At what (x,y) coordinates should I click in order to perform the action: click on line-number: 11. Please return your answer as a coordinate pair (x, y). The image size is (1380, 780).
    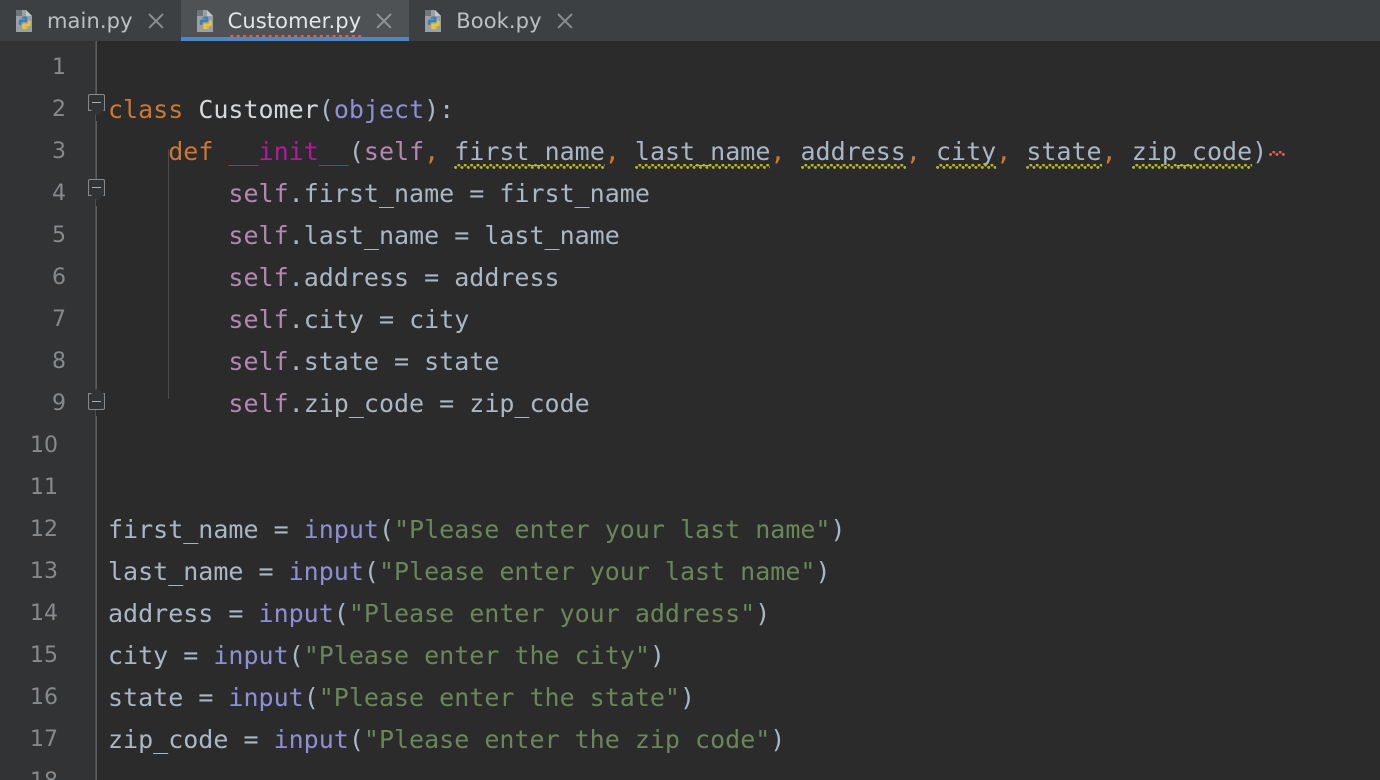
    Looking at the image, I should click on (44, 487).